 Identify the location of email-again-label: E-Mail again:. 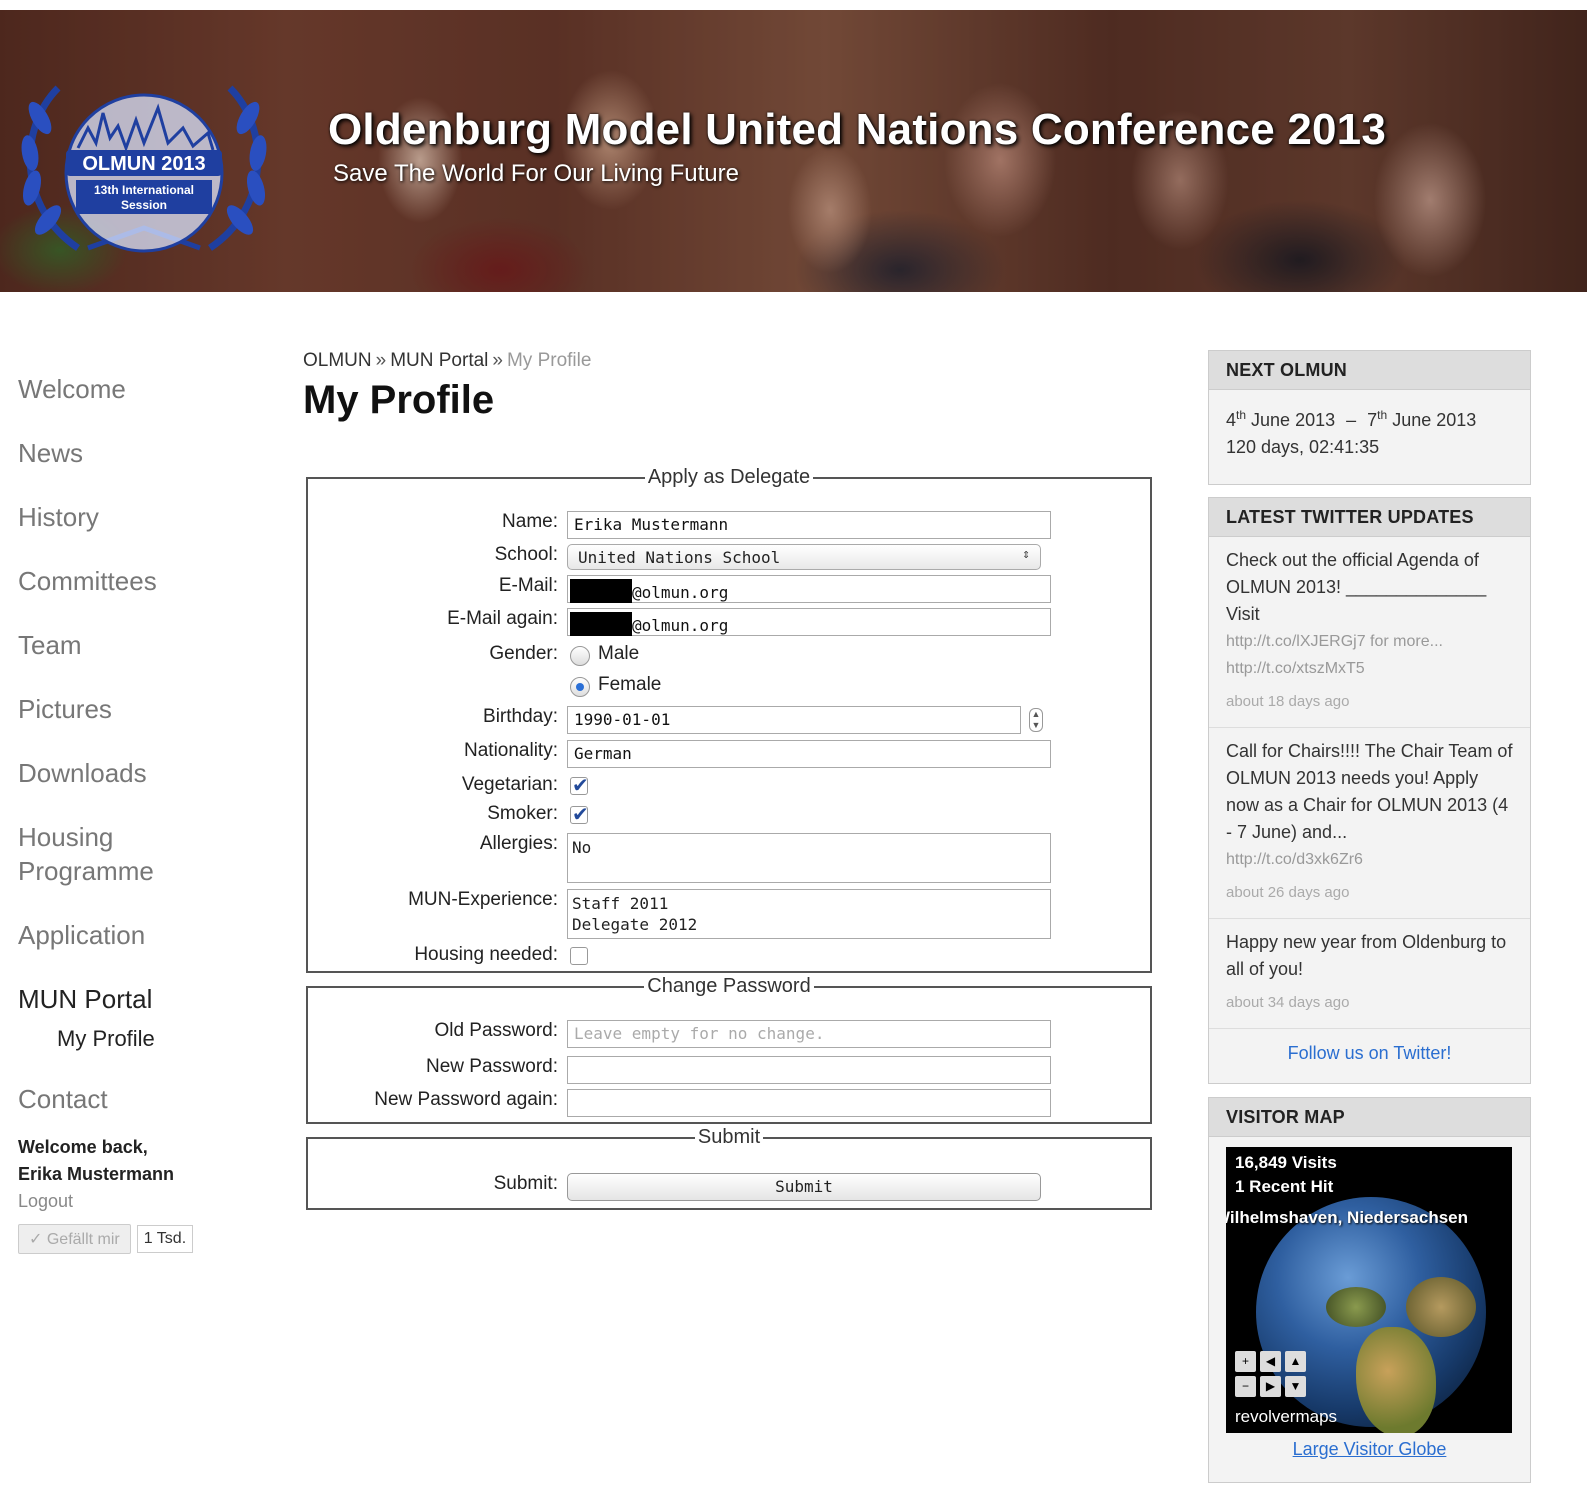
(502, 618).